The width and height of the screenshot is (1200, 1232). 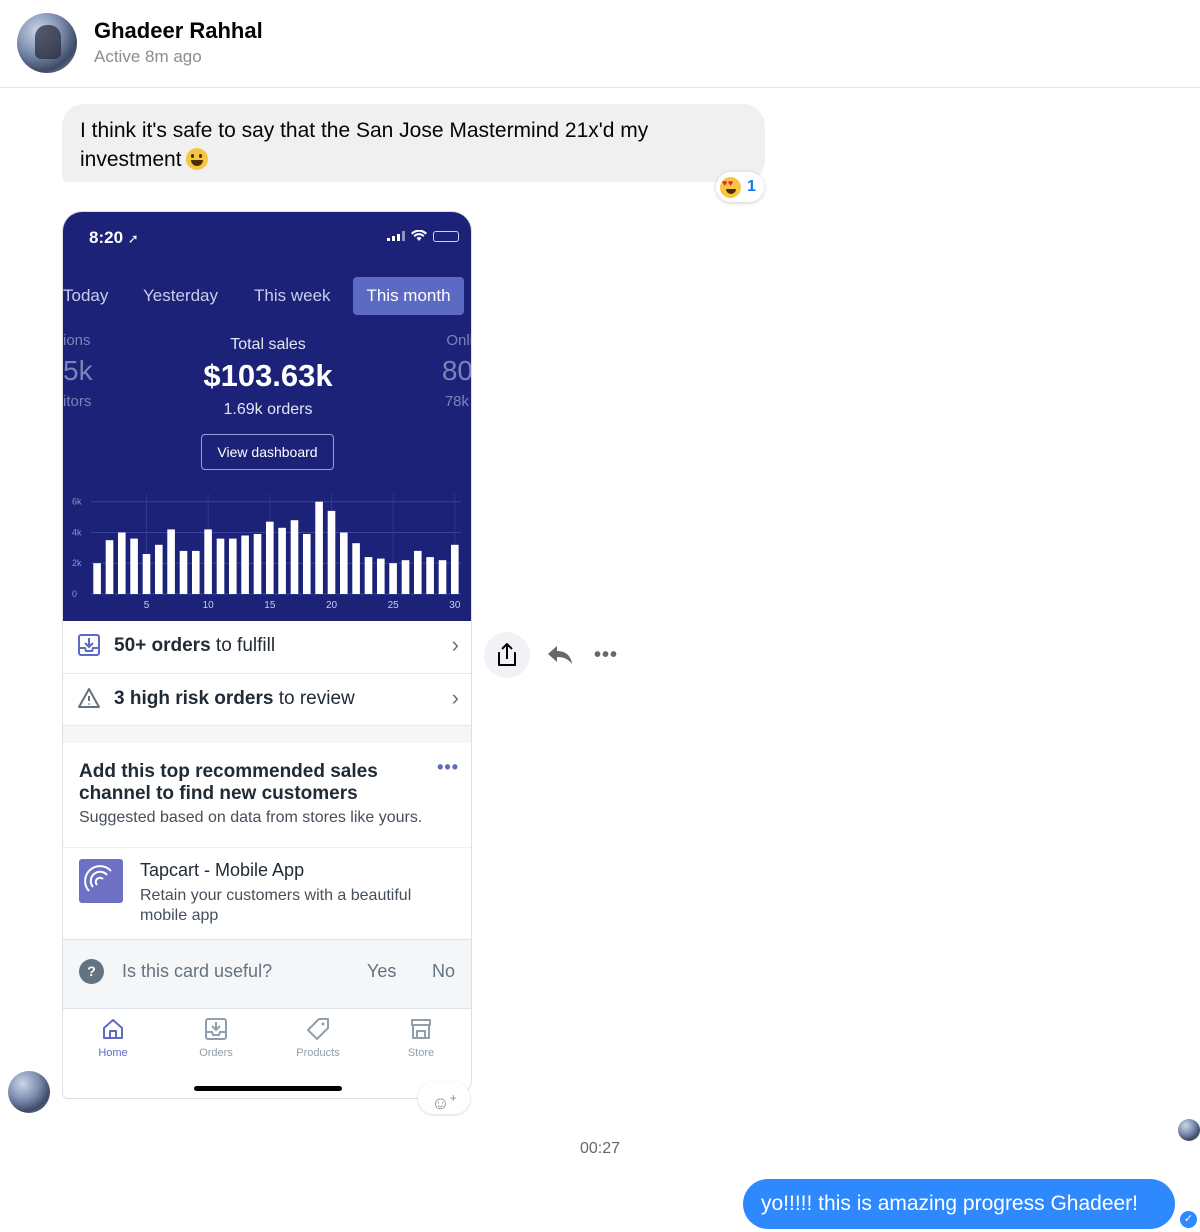 I want to click on tabbar-orders: Orders, so click(x=216, y=1038).